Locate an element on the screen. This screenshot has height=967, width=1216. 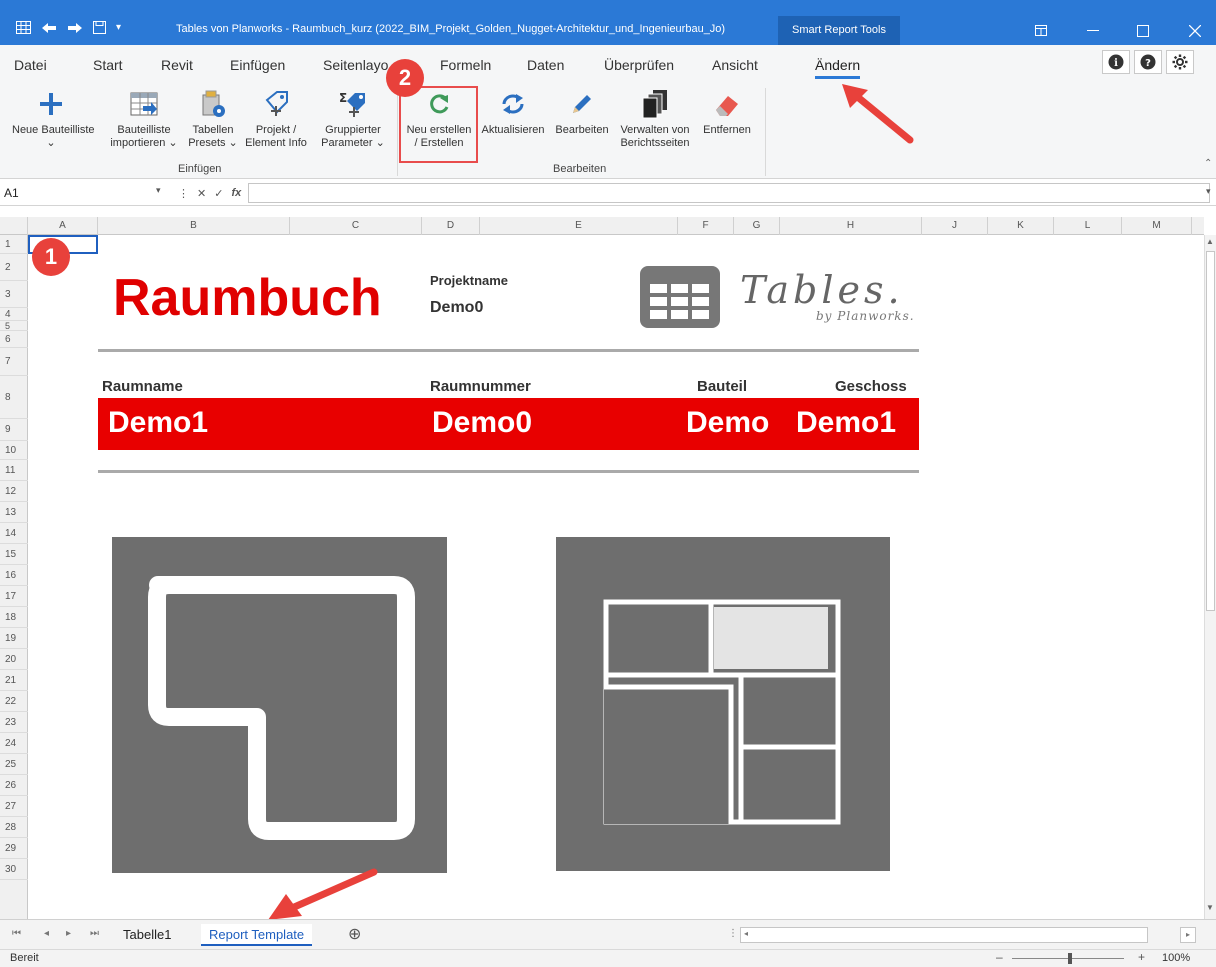
last-sheet-icon: ⏭ is located at coordinates (94, 933).